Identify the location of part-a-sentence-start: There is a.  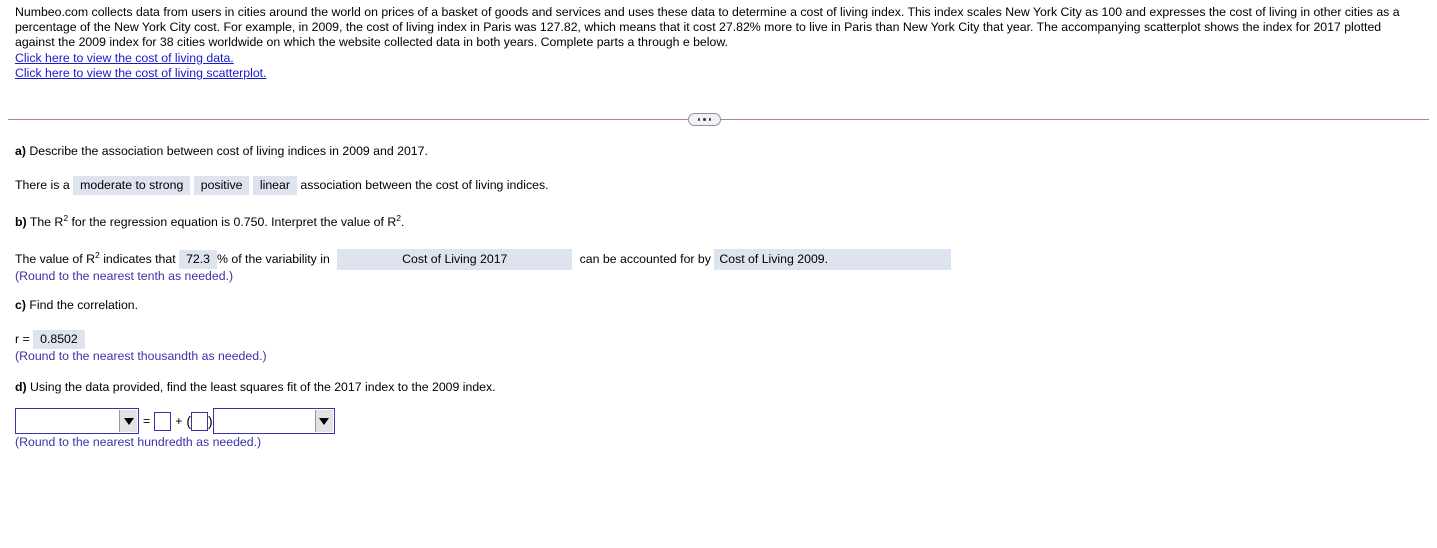
(42, 185).